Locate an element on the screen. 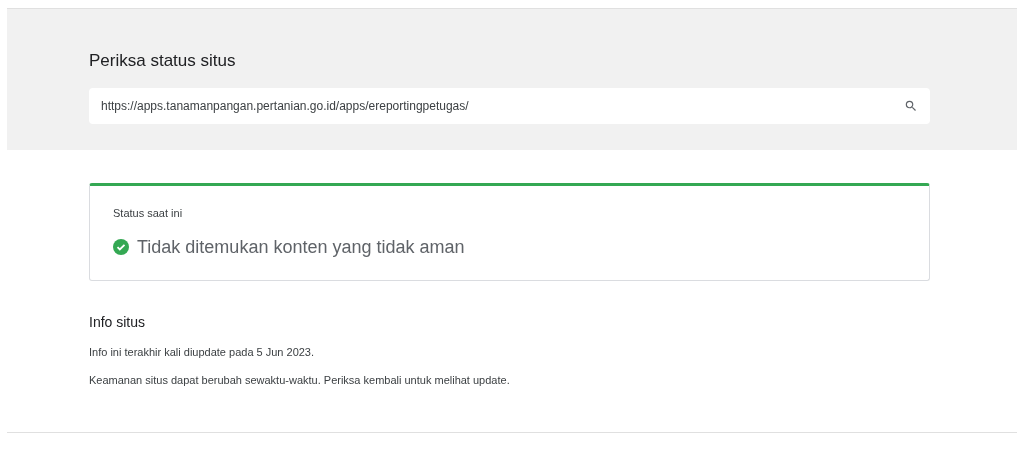 The image size is (1017, 465). search-field: https://apps.tanamanpangan.pertanian.go.id/apps/ereportingpetugas/ is located at coordinates (509, 106).